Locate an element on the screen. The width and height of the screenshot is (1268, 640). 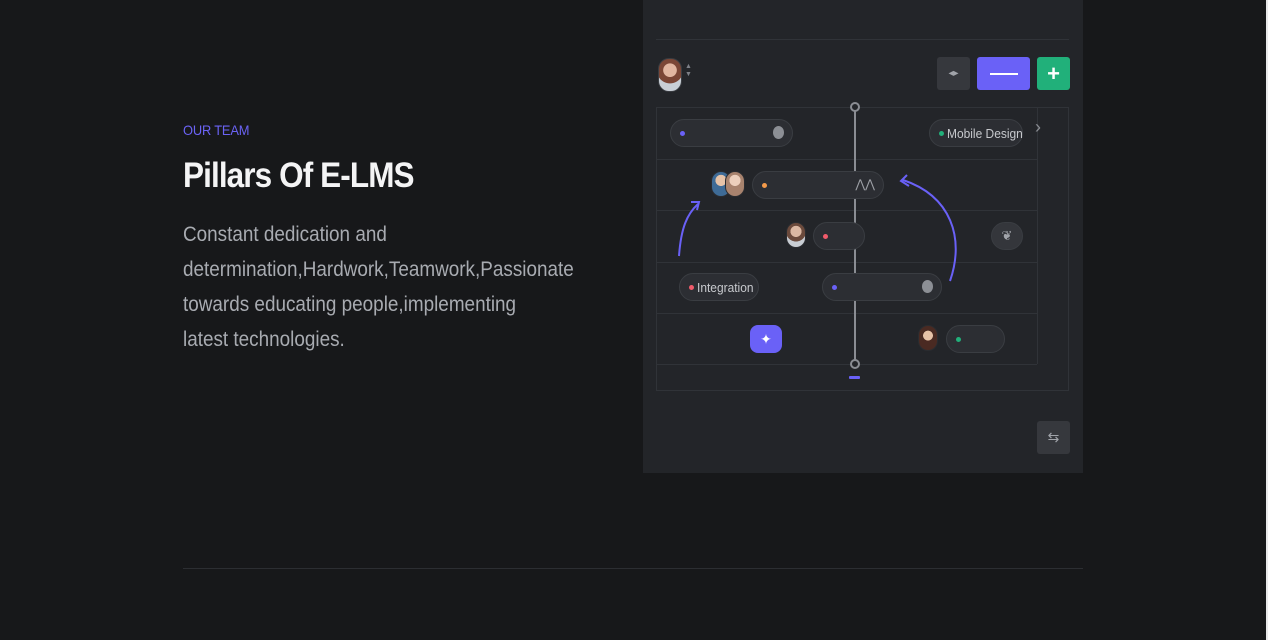
section-title: Pillars Of E-LMS is located at coordinates (299, 175).